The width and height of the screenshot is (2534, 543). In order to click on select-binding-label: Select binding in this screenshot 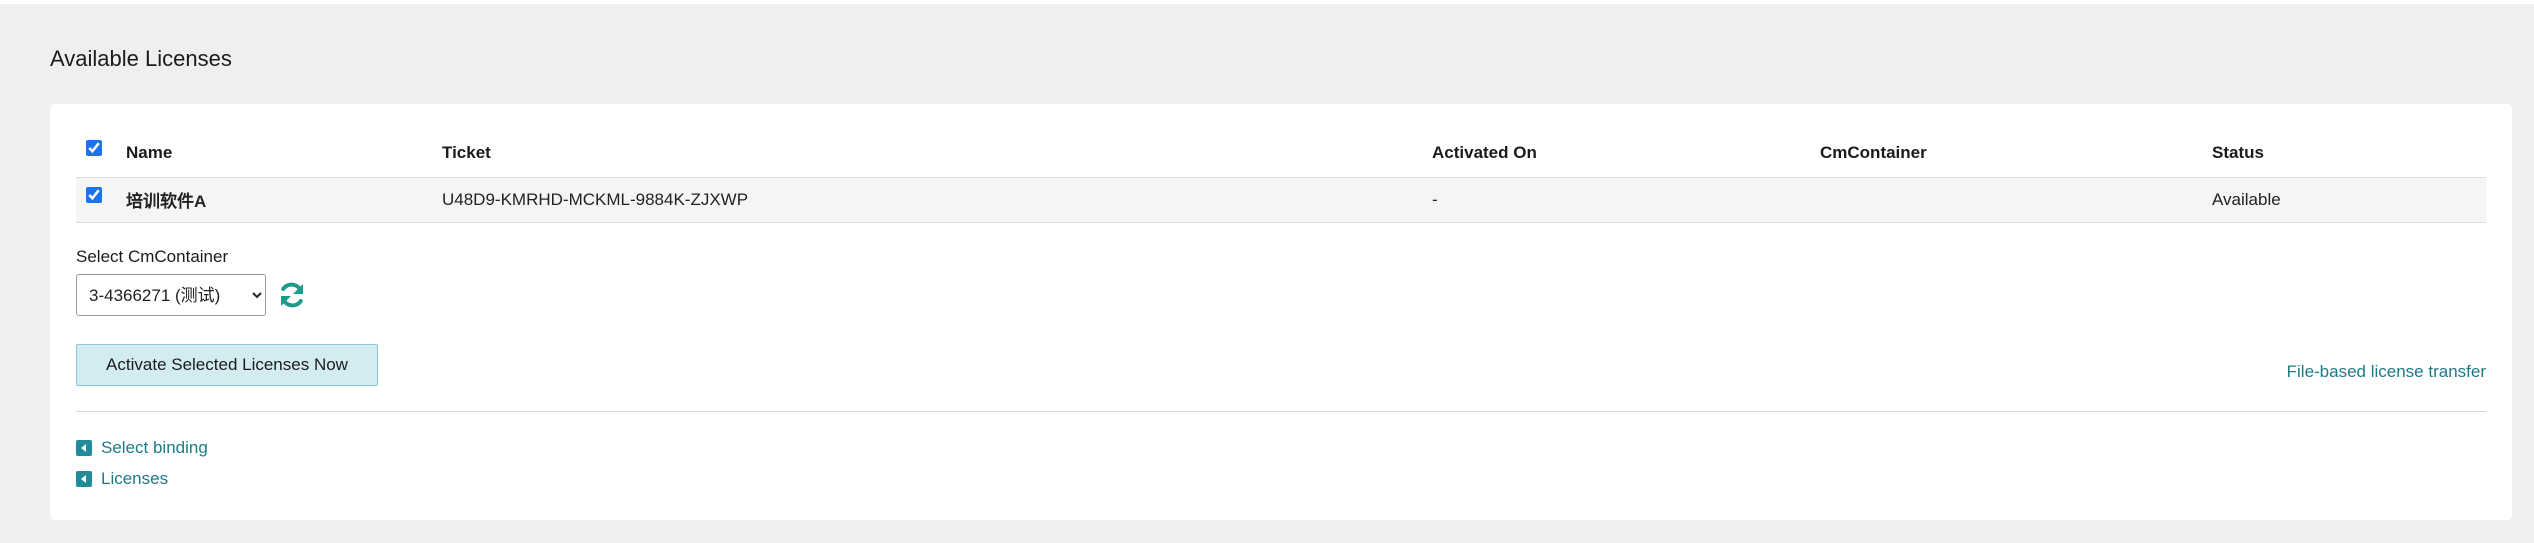, I will do `click(154, 447)`.